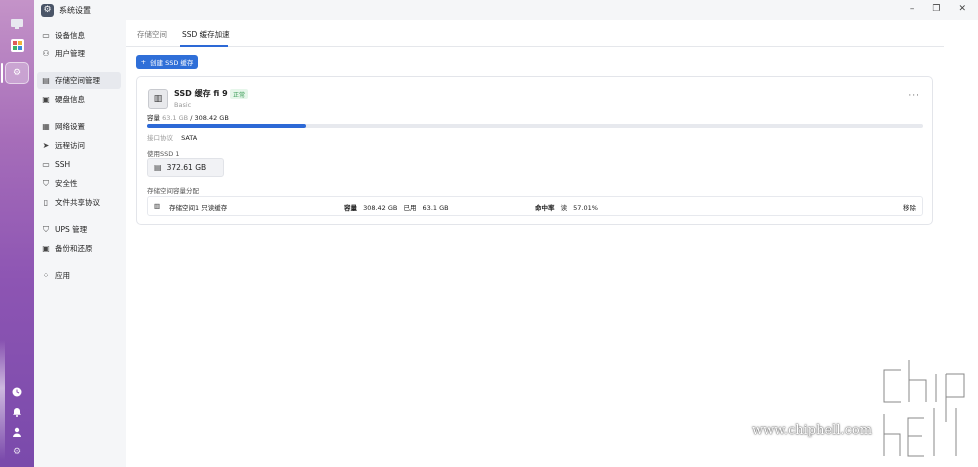 This screenshot has width=978, height=467. Describe the element at coordinates (17, 452) in the screenshot. I see `power-gear-icon: ⚙` at that location.